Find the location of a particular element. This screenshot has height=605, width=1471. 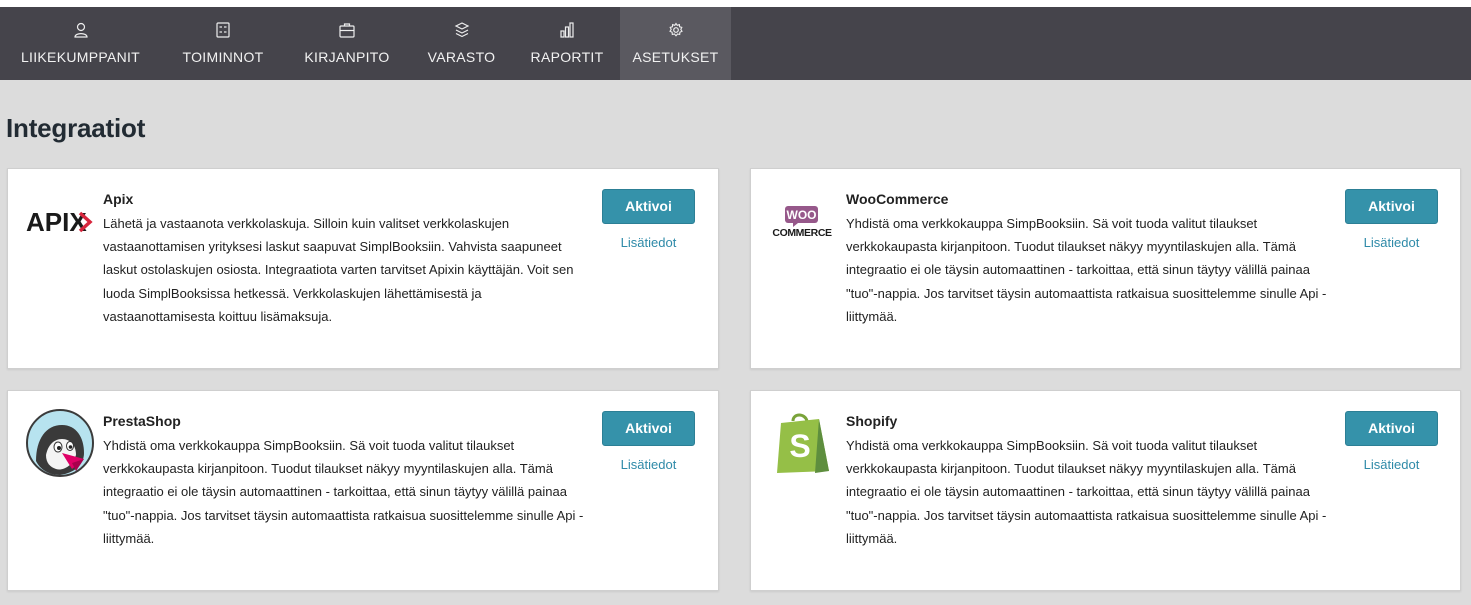

integration-name: PrestaShop is located at coordinates (142, 421).